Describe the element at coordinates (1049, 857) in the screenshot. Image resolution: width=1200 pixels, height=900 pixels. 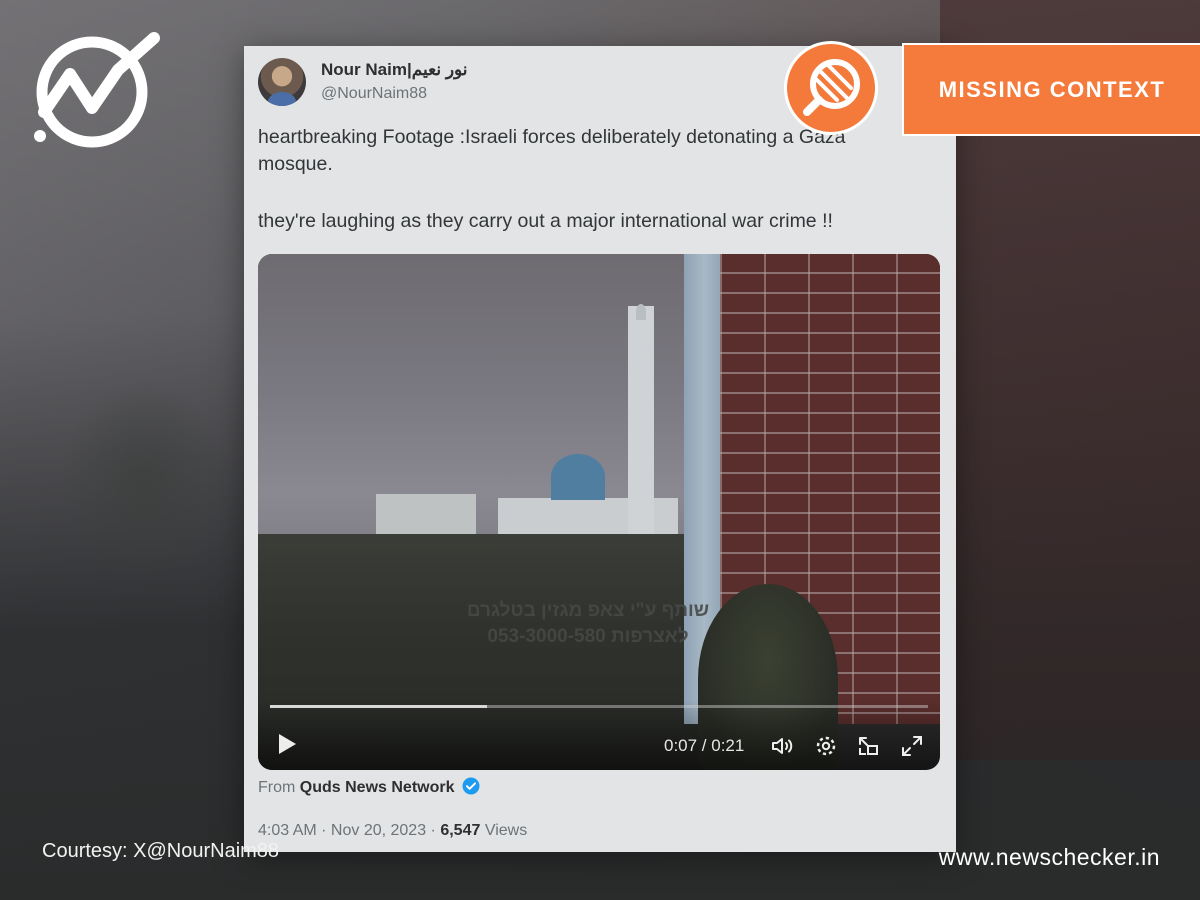
I see `site-url: www.newschecker.in` at that location.